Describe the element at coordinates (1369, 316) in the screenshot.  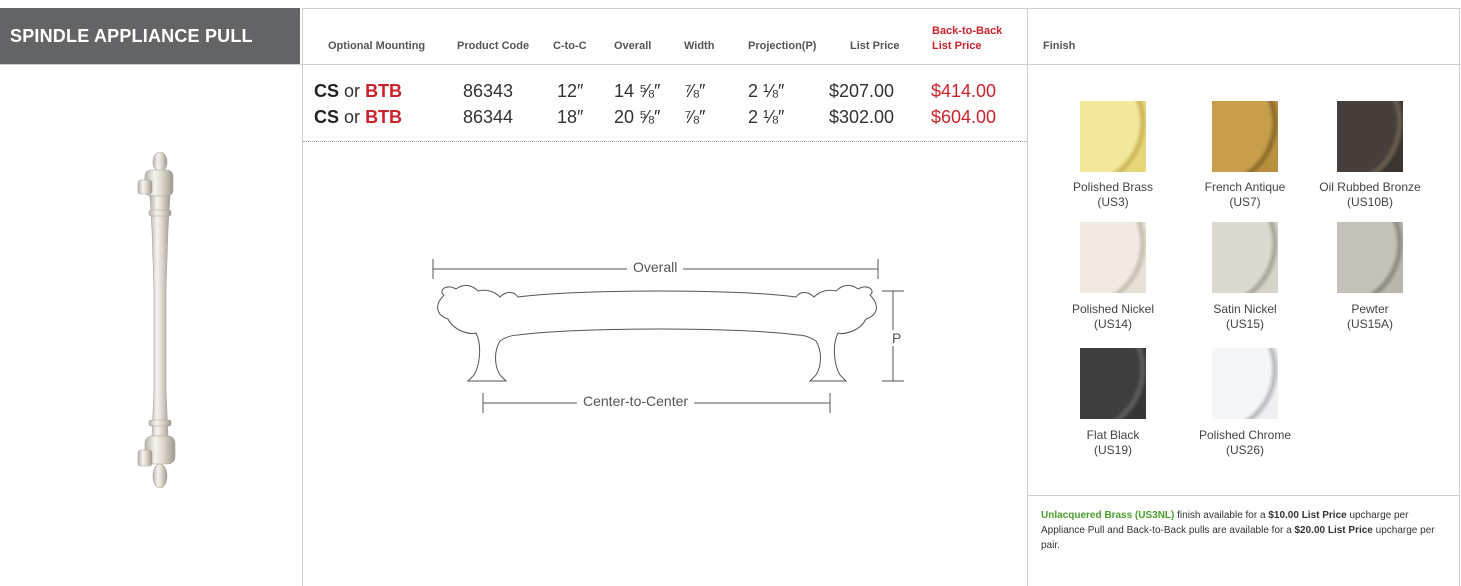
I see `label-pewter: Pewter (US15A)` at that location.